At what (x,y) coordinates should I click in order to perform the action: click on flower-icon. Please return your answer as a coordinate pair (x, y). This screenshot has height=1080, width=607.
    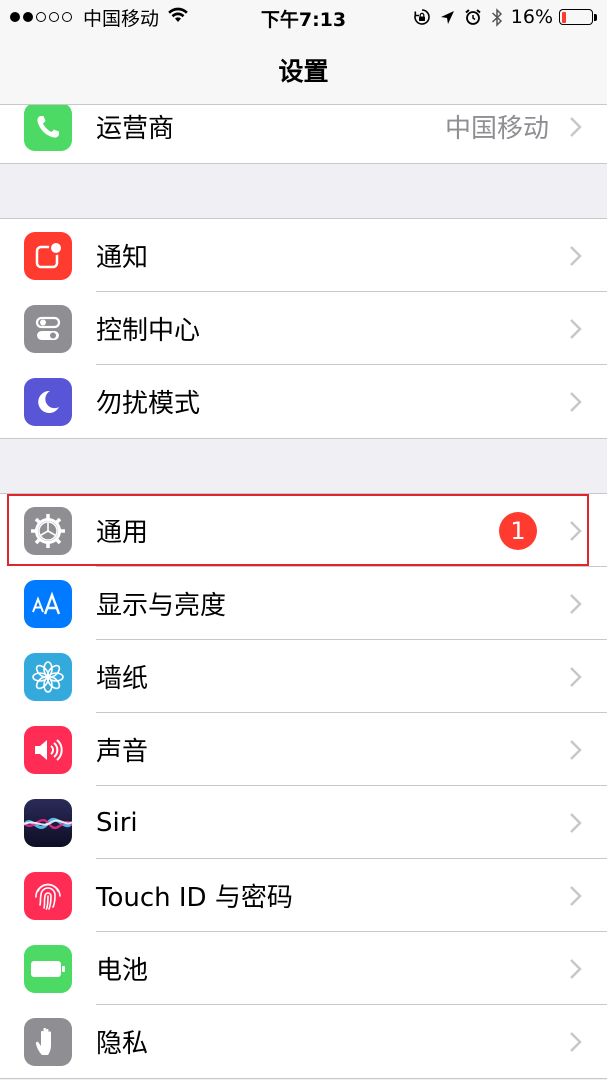
    Looking at the image, I should click on (48, 676).